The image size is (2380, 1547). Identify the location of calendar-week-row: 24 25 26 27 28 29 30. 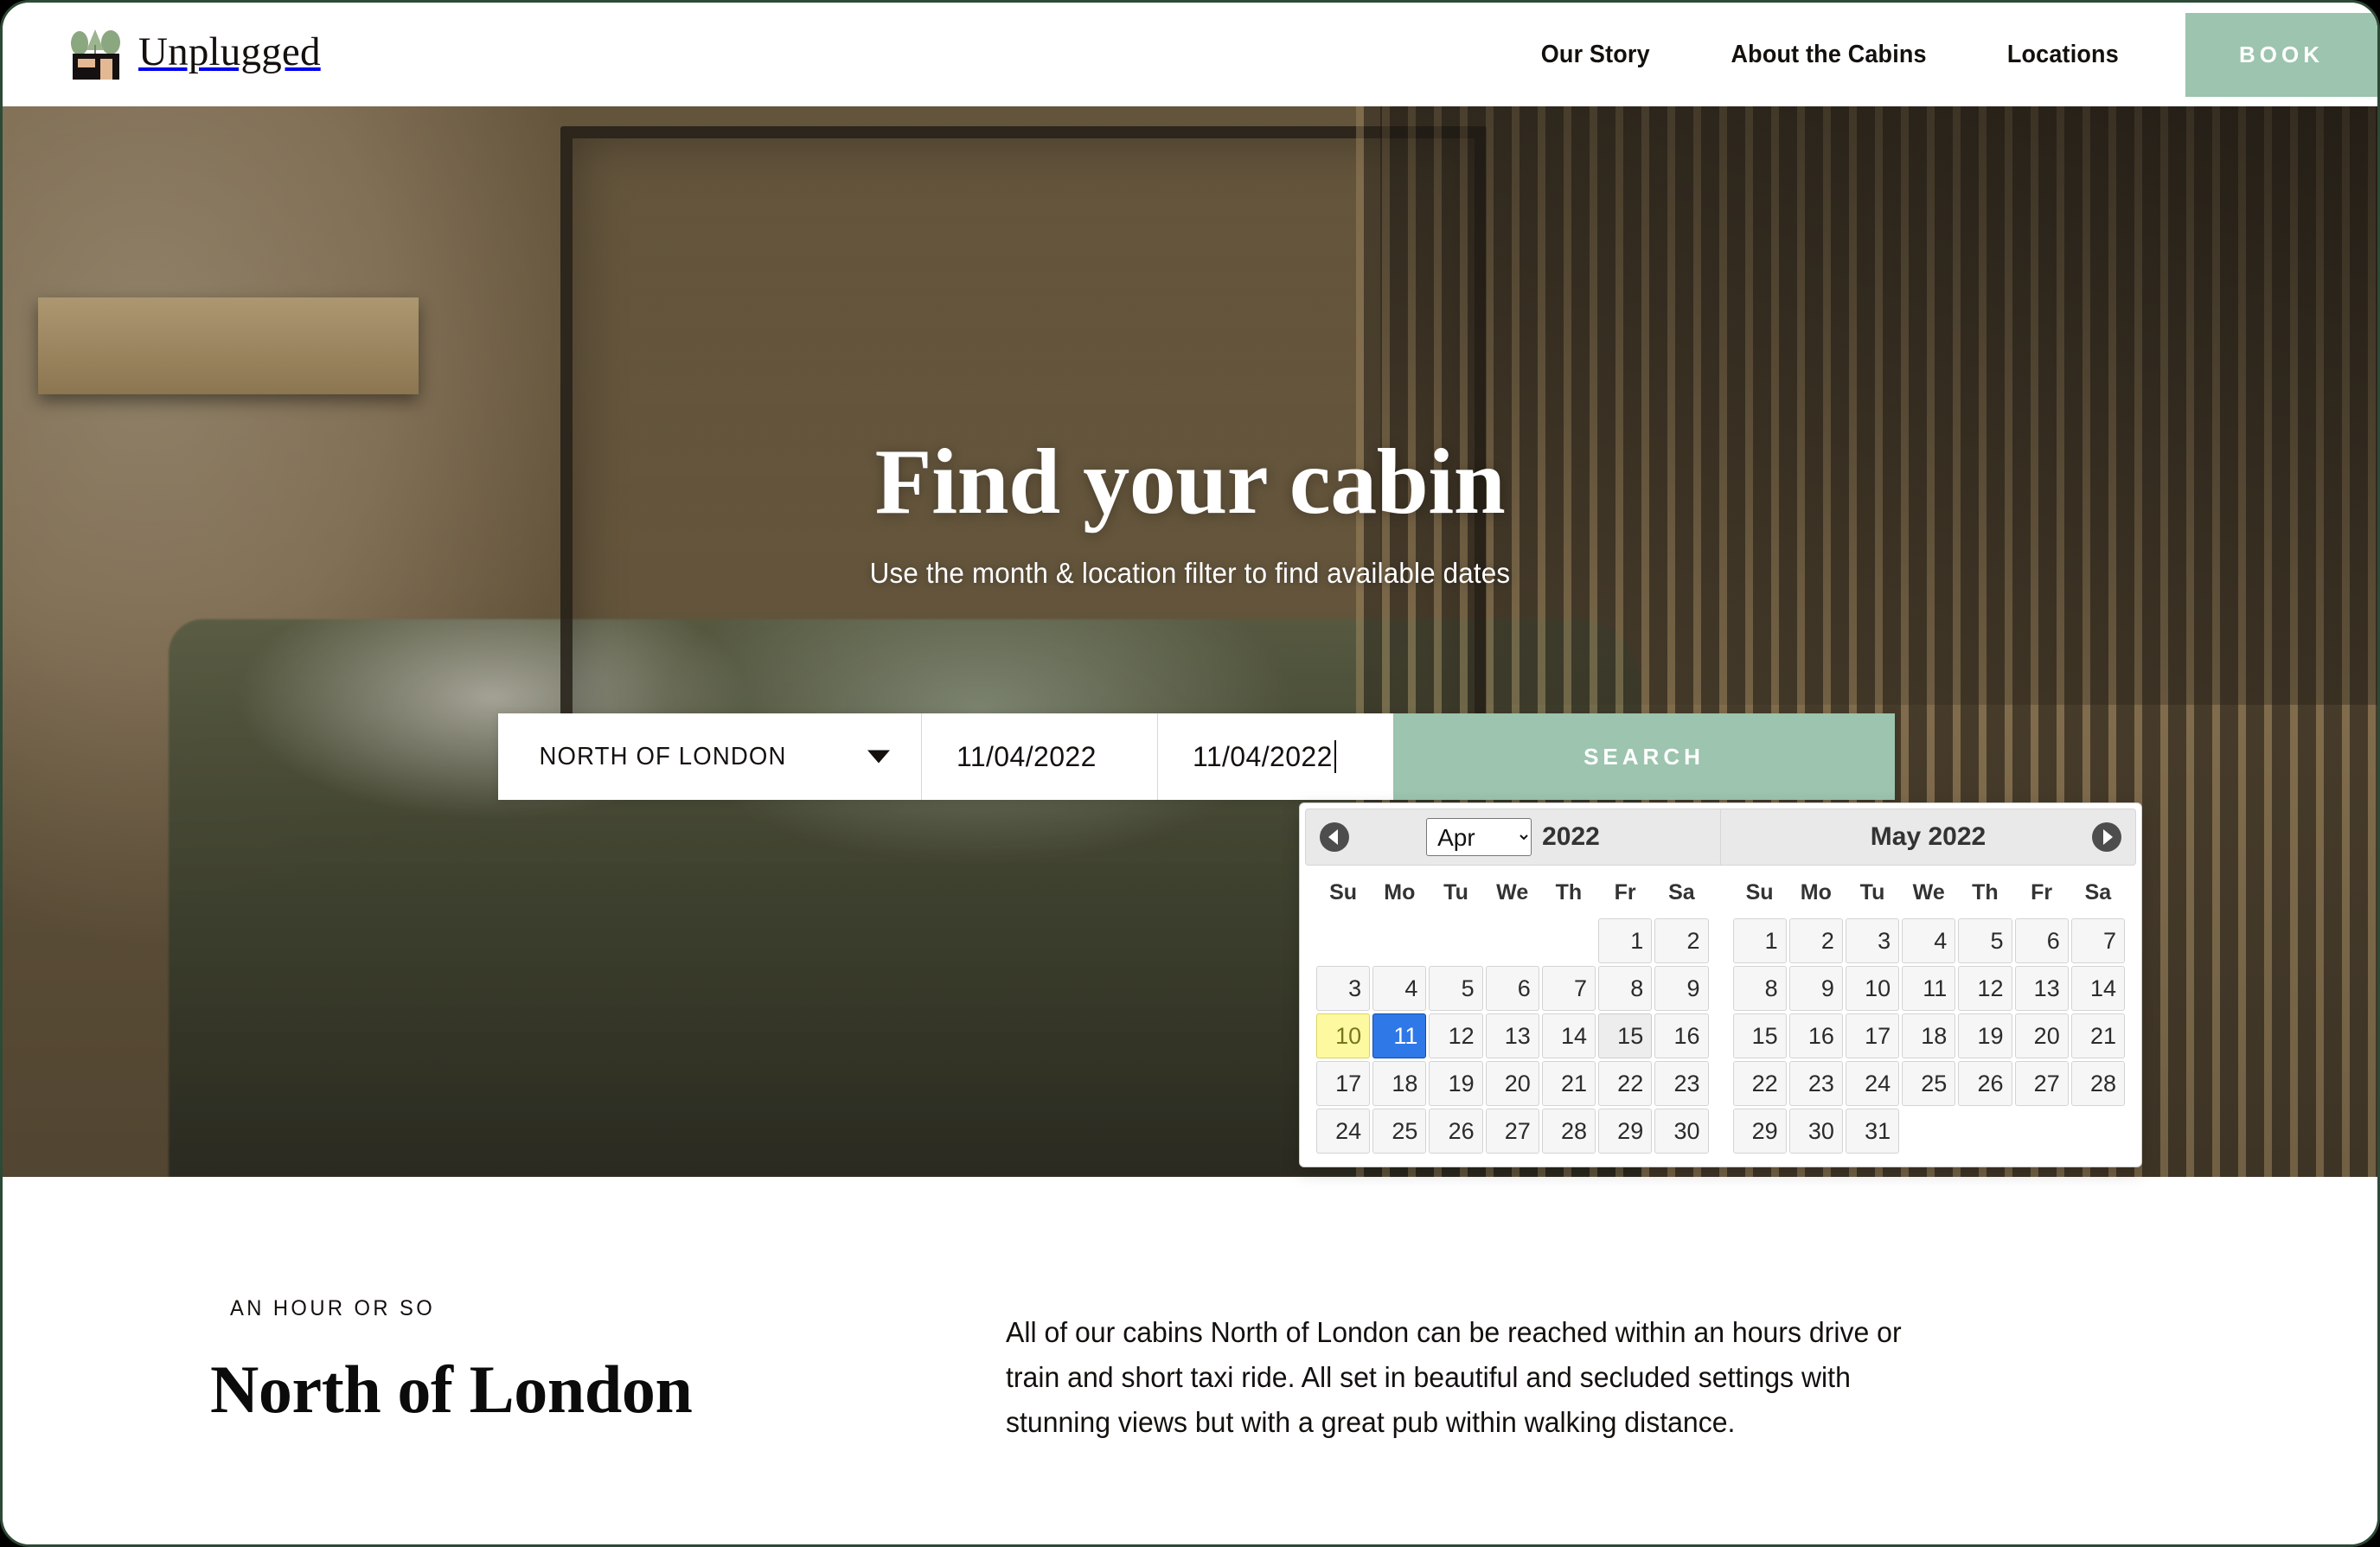
(1513, 1131).